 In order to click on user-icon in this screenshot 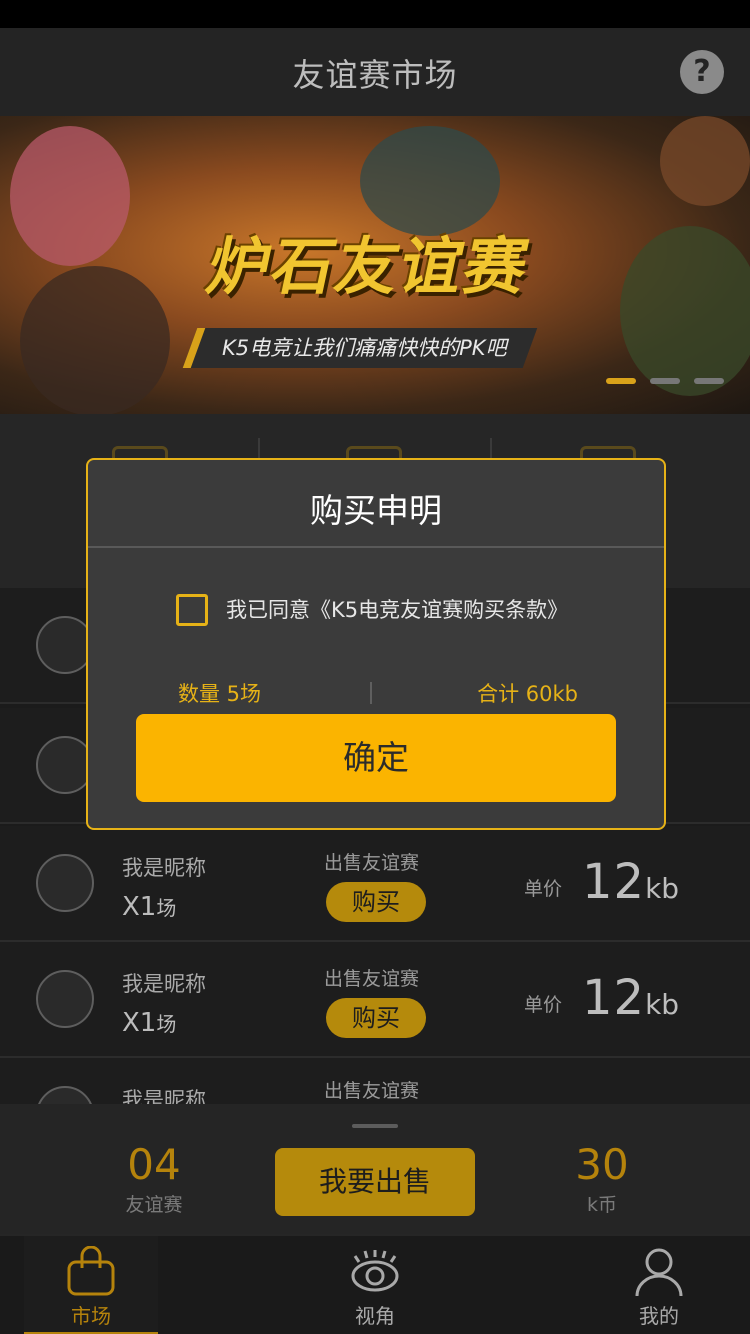, I will do `click(659, 1272)`.